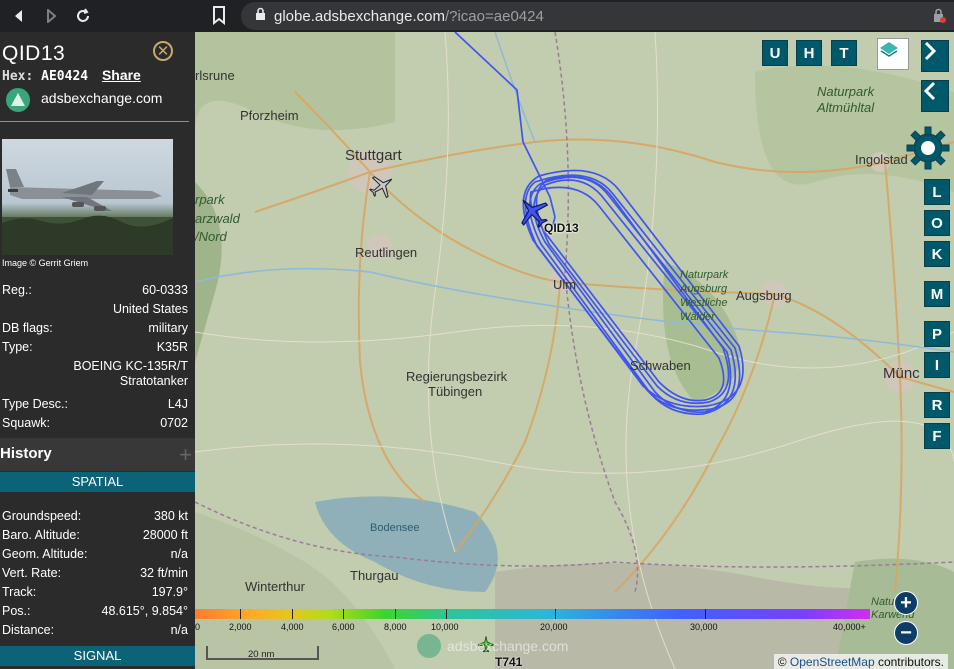 The height and width of the screenshot is (669, 954). What do you see at coordinates (937, 365) in the screenshot?
I see `button-i: I` at bounding box center [937, 365].